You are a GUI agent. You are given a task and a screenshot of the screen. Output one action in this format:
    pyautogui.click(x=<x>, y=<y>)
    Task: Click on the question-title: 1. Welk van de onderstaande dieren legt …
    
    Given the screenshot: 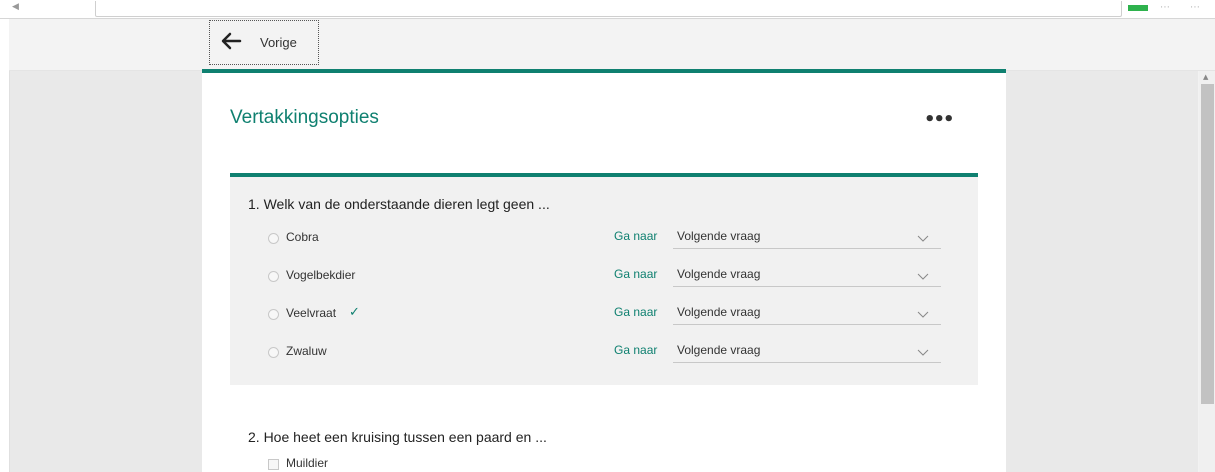 What is the action you would take?
    pyautogui.click(x=399, y=204)
    